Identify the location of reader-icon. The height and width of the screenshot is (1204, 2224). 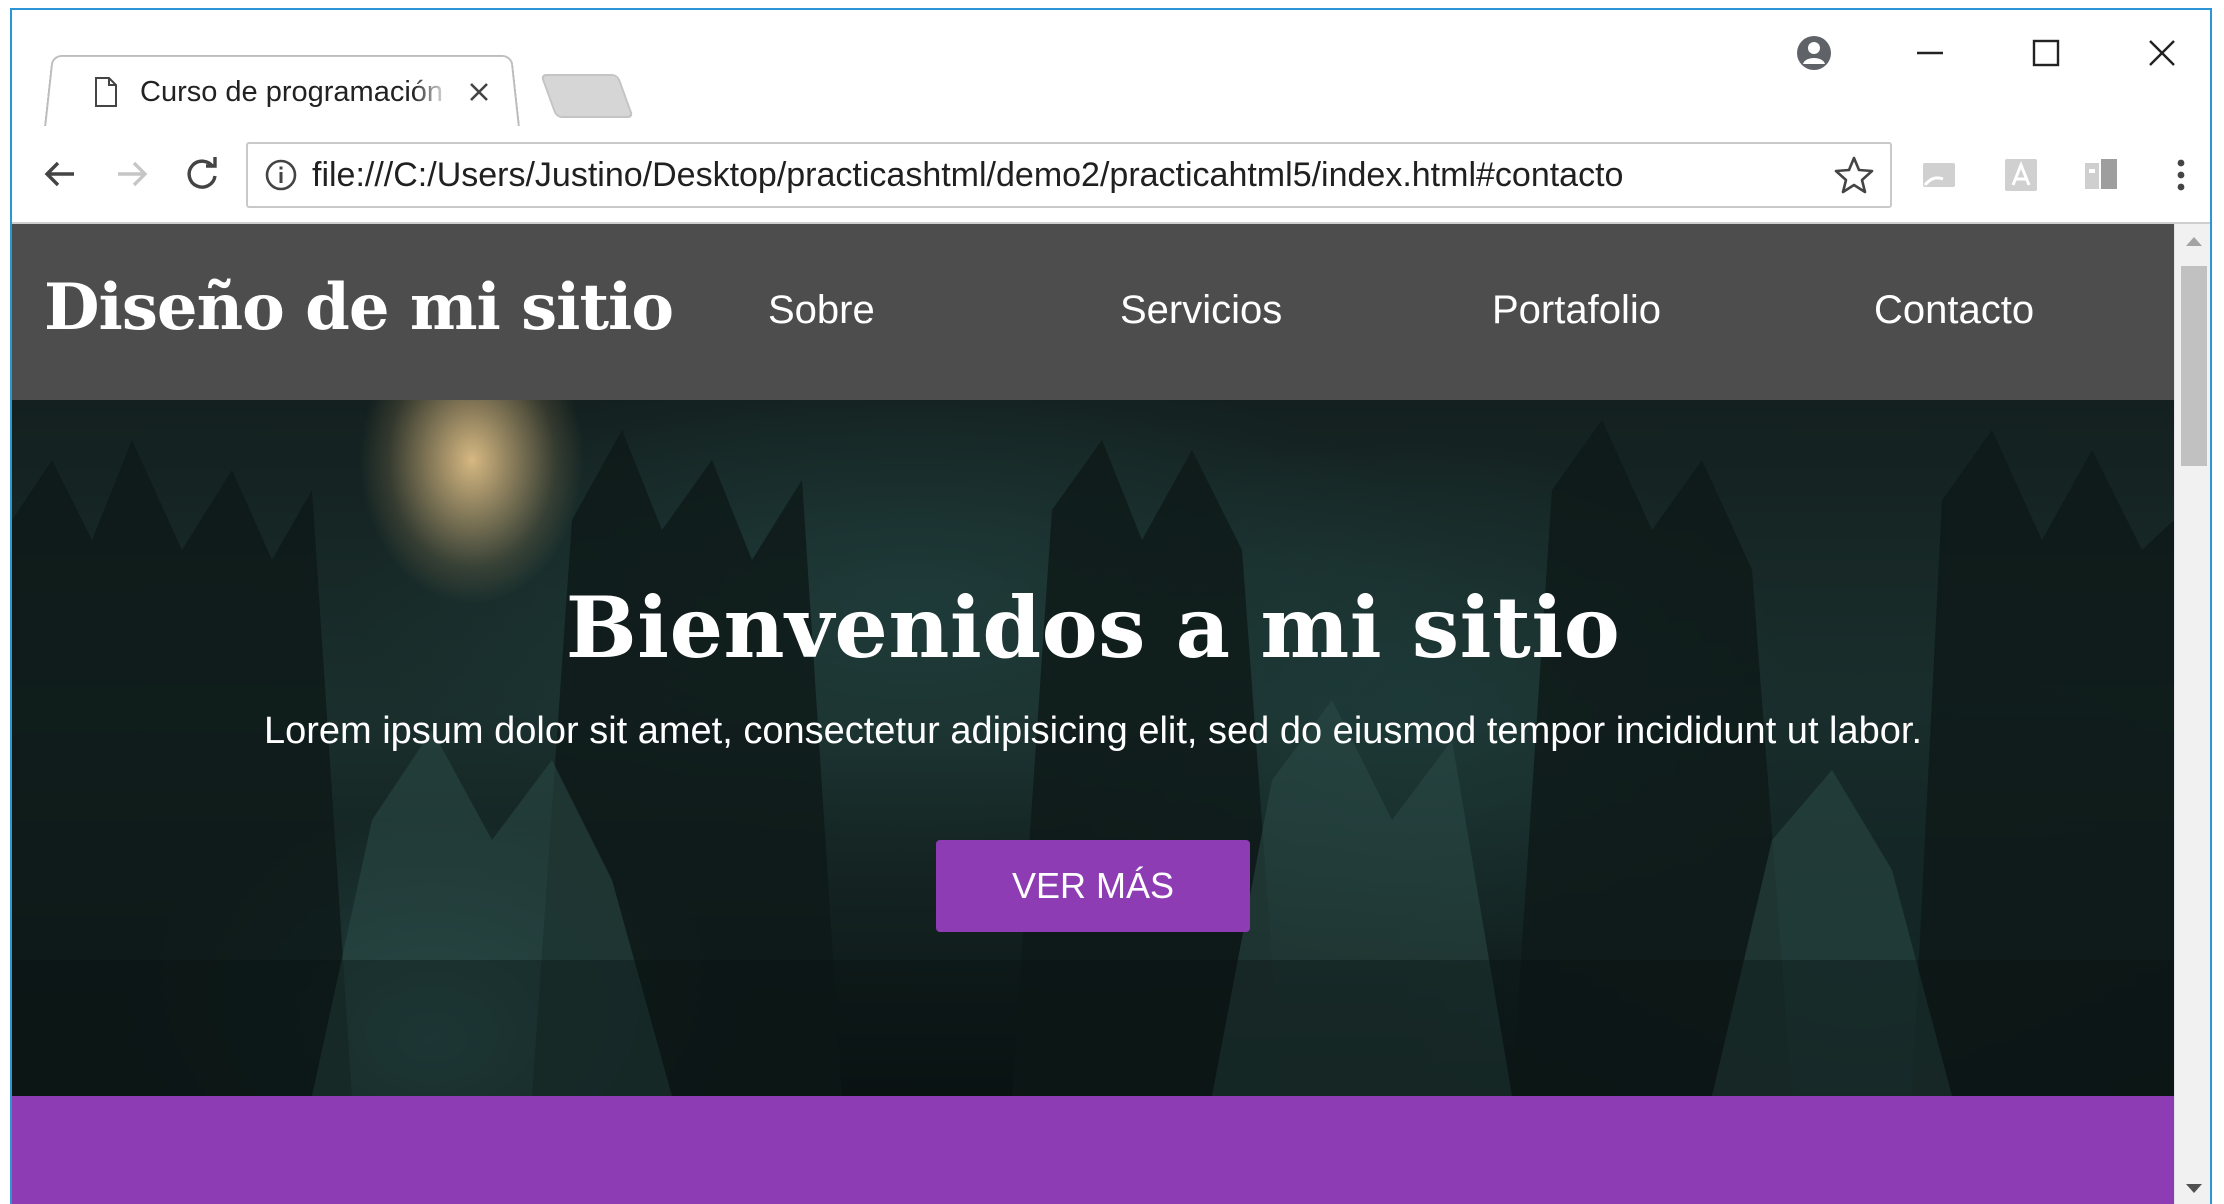
(2101, 174).